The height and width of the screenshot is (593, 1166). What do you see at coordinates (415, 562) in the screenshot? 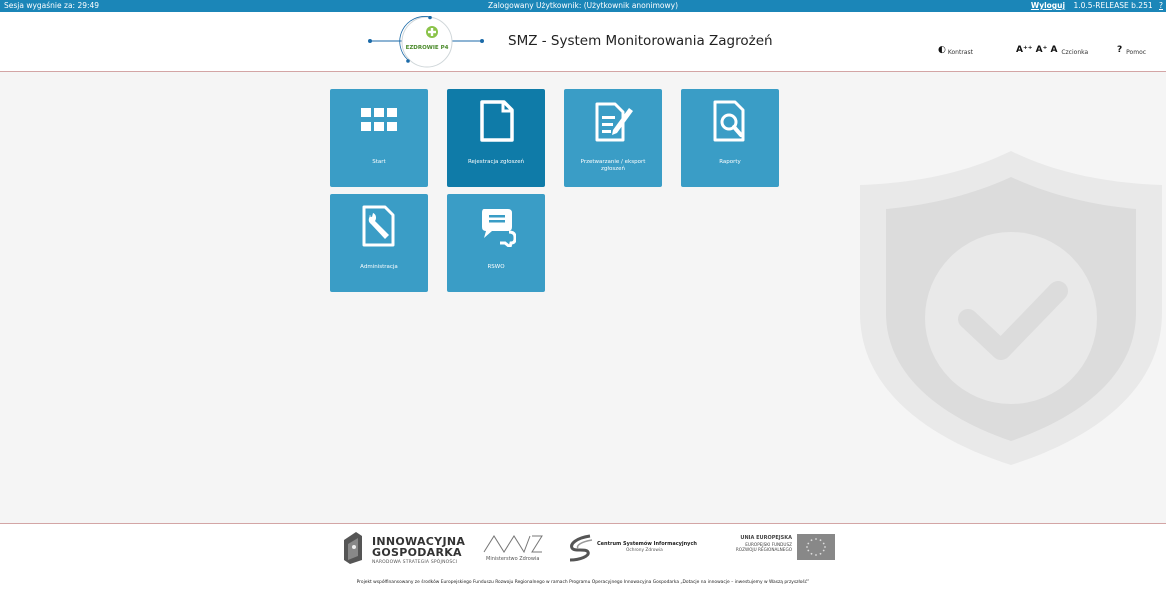
I see `ig-subtitle: NARODOWA STRATEGIA SPÓJNOŚCI` at bounding box center [415, 562].